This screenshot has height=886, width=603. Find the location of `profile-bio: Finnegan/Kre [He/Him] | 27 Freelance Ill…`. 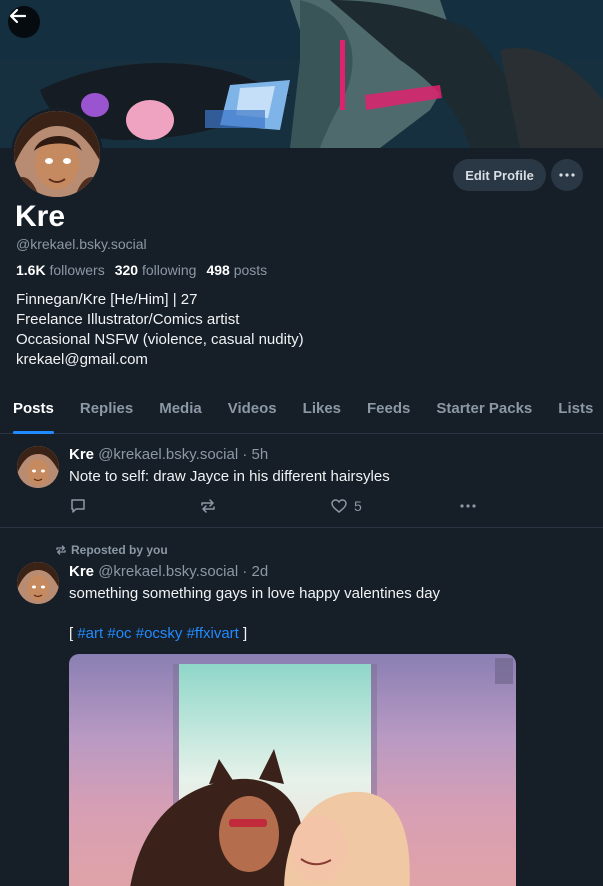

profile-bio: Finnegan/Kre [He/Him] | 27 Freelance Ill… is located at coordinates (160, 330).